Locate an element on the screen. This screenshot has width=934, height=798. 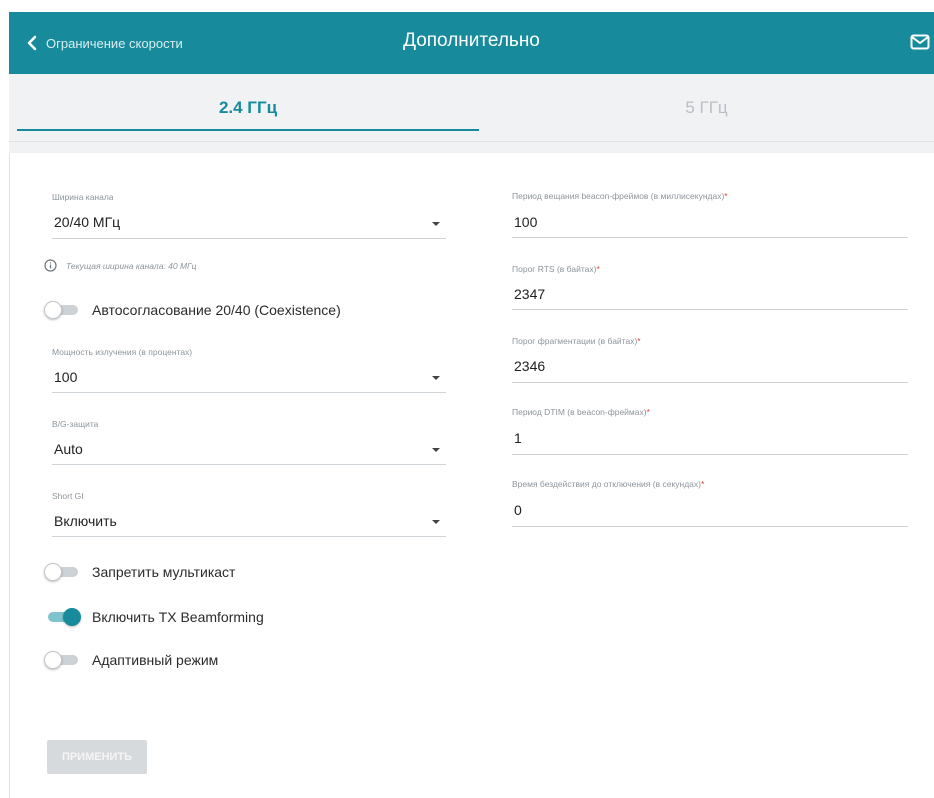
bg-protection-label: B/G-защита is located at coordinates (75, 424).